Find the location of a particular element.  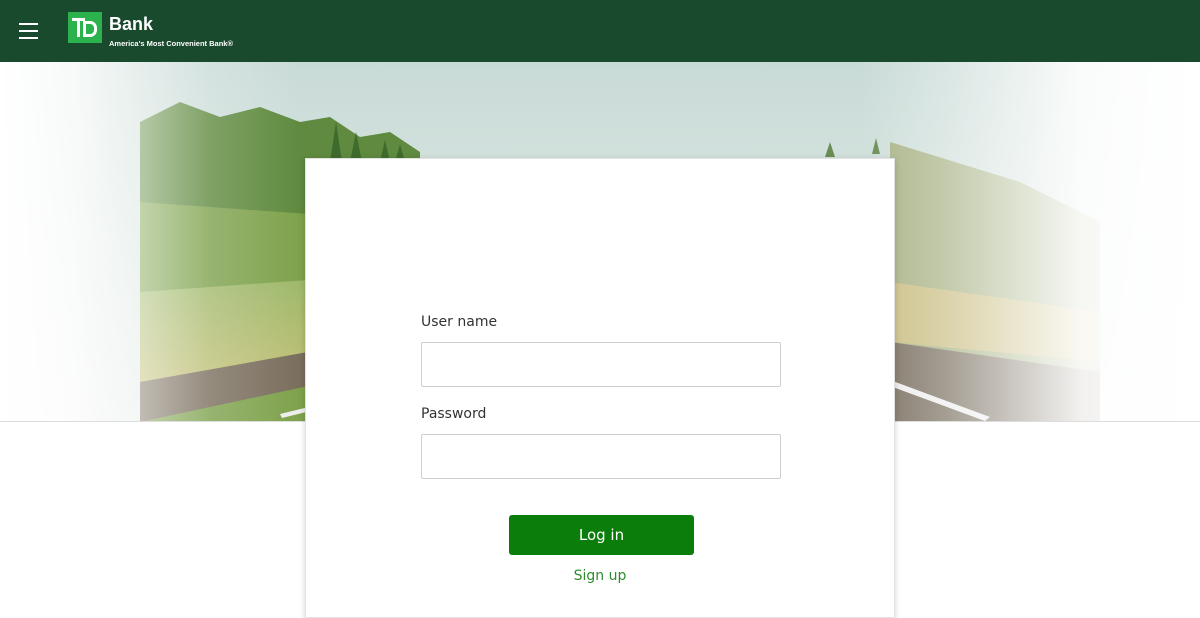

top-navigation-bar: Bank America's Most Convenient Bank® is located at coordinates (600, 31).